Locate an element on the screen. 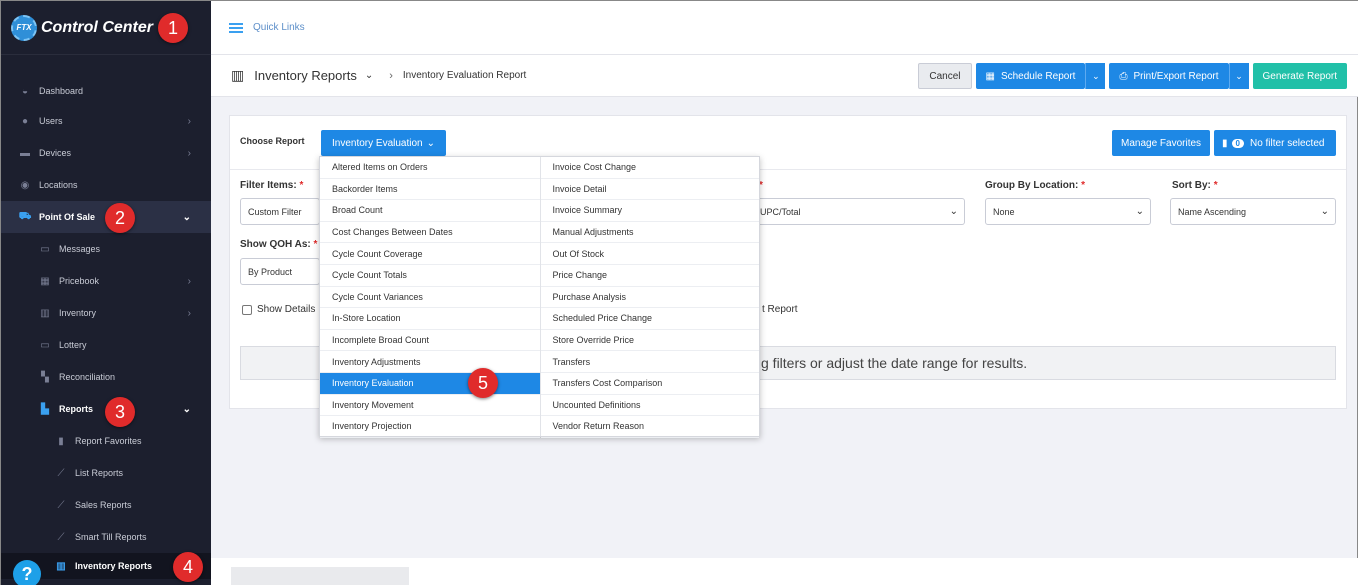 This screenshot has width=1358, height=585. dropdown-item: Broad Count is located at coordinates (430, 211).